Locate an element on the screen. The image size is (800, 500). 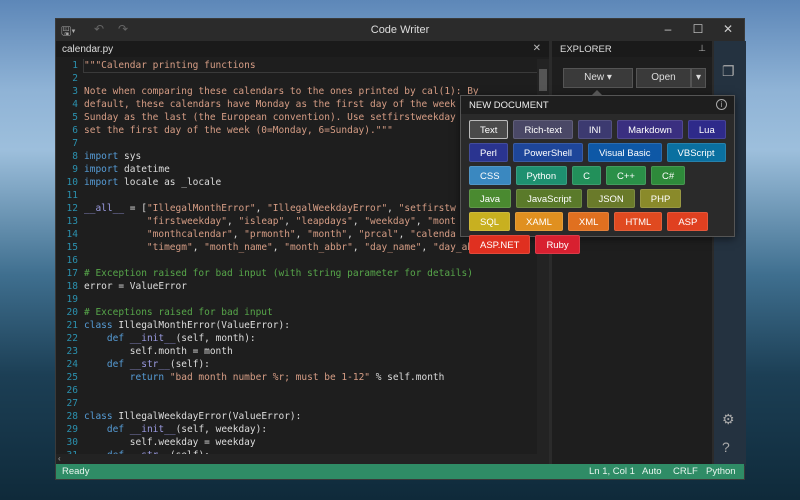
code-token: self.month = month is located at coordinates (158, 351).